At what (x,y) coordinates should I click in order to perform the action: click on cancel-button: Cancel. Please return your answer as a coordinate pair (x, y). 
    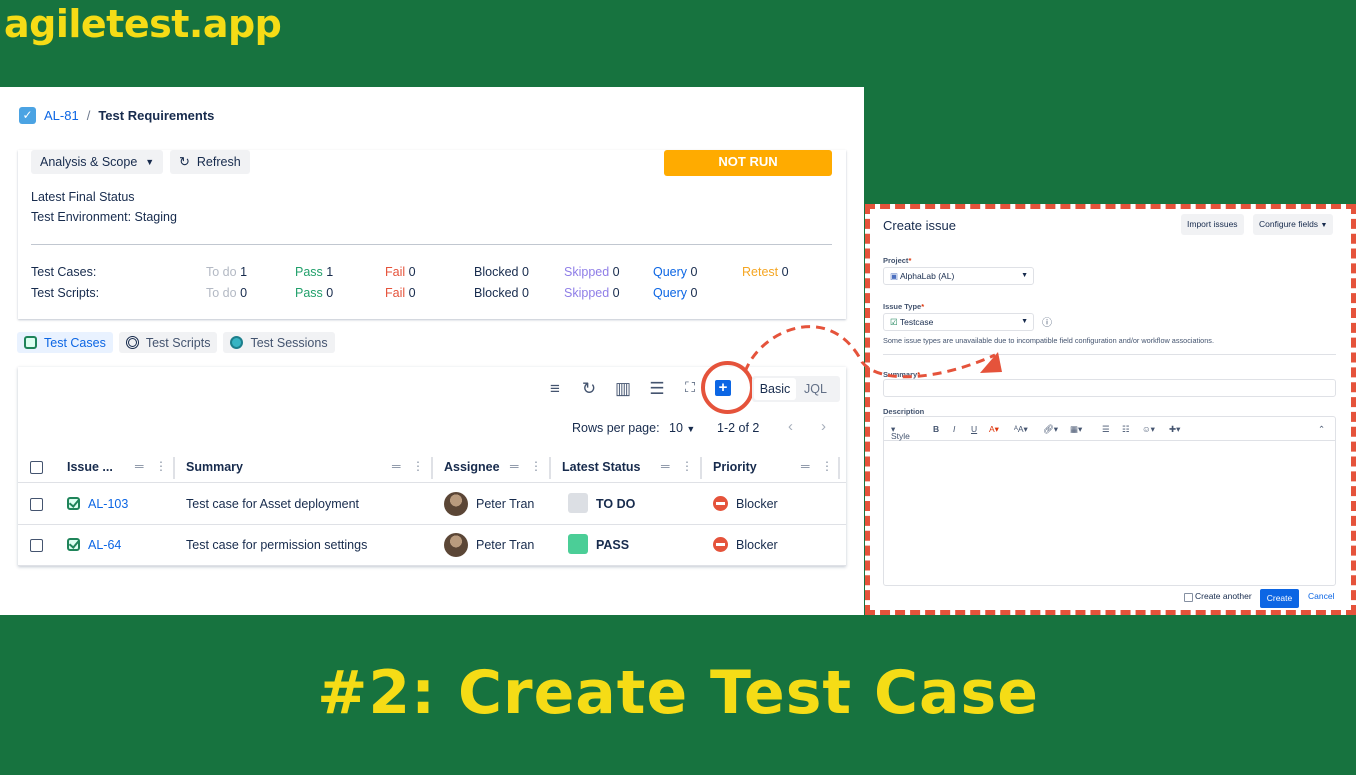
    Looking at the image, I should click on (1321, 596).